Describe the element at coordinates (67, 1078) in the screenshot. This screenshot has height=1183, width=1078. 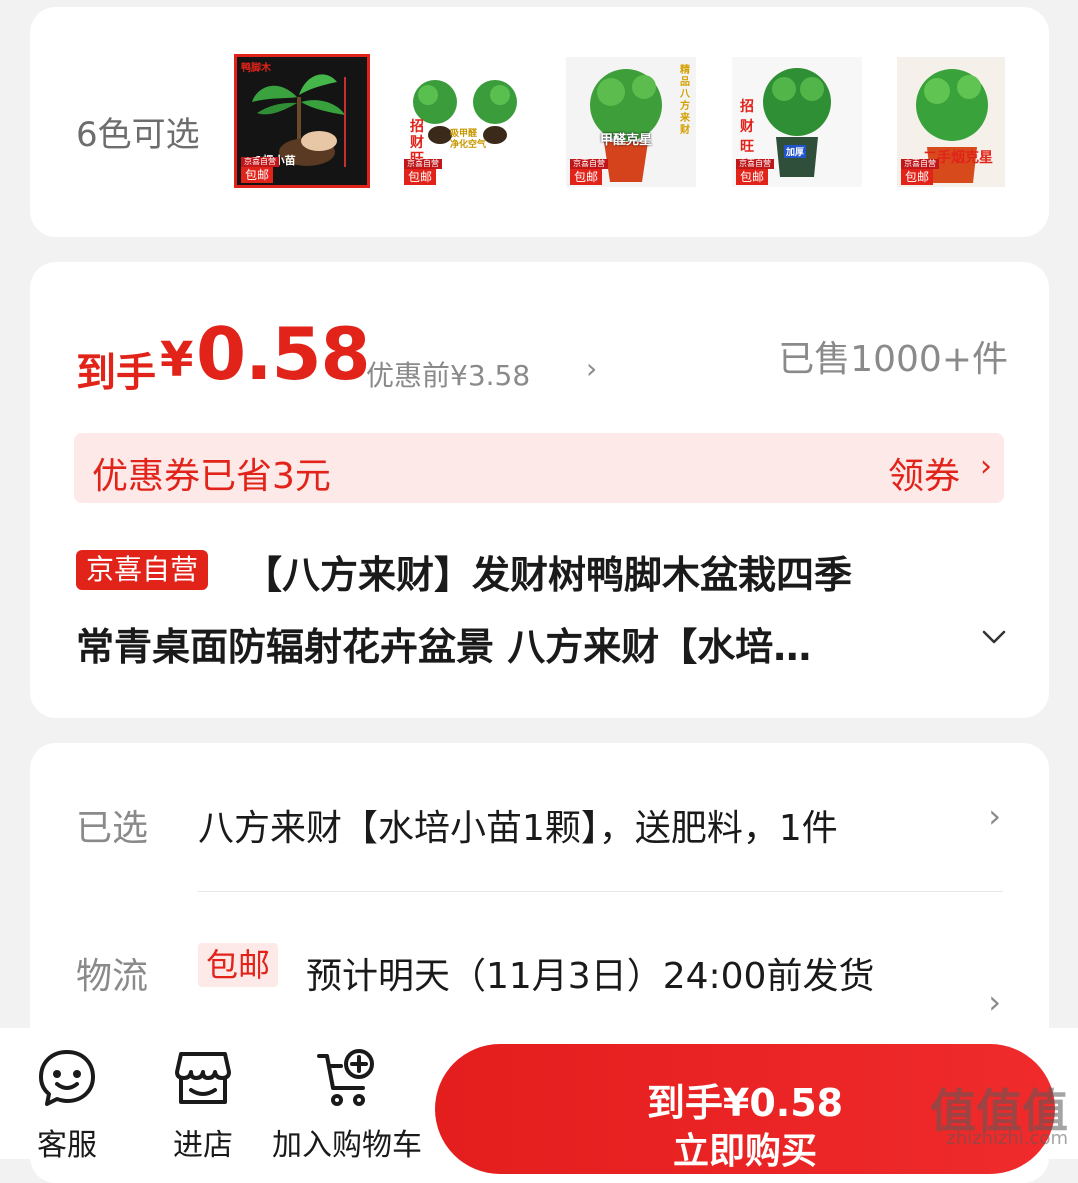
I see `chat-face-icon` at that location.